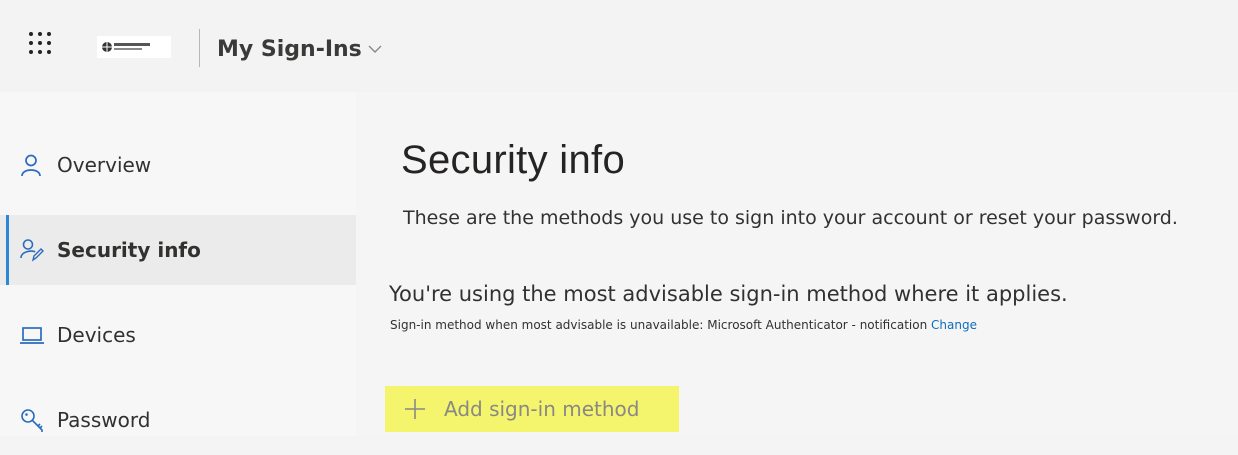  I want to click on app-switcher: My Sign-Ins, so click(300, 49).